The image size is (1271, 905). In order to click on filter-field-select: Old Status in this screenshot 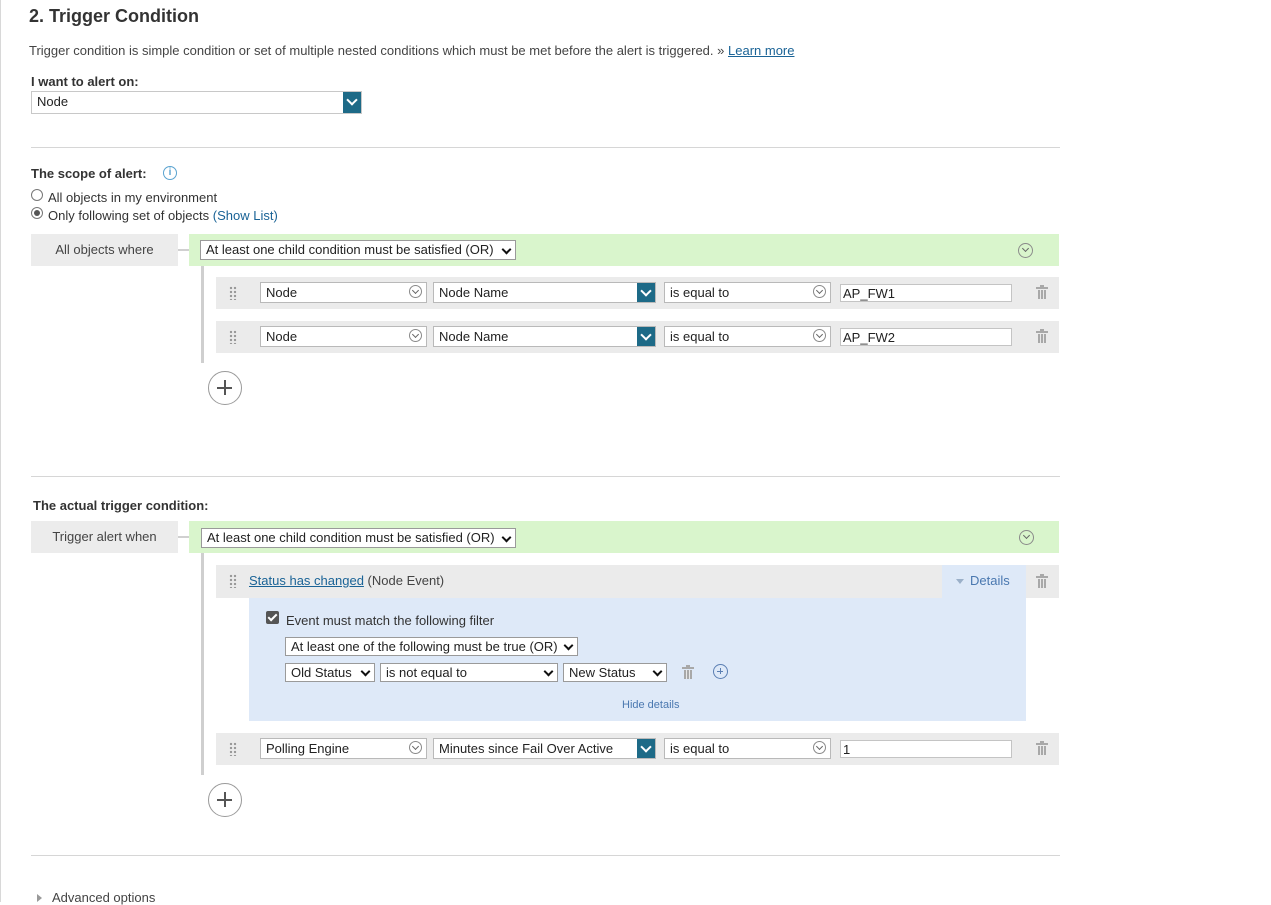, I will do `click(330, 672)`.